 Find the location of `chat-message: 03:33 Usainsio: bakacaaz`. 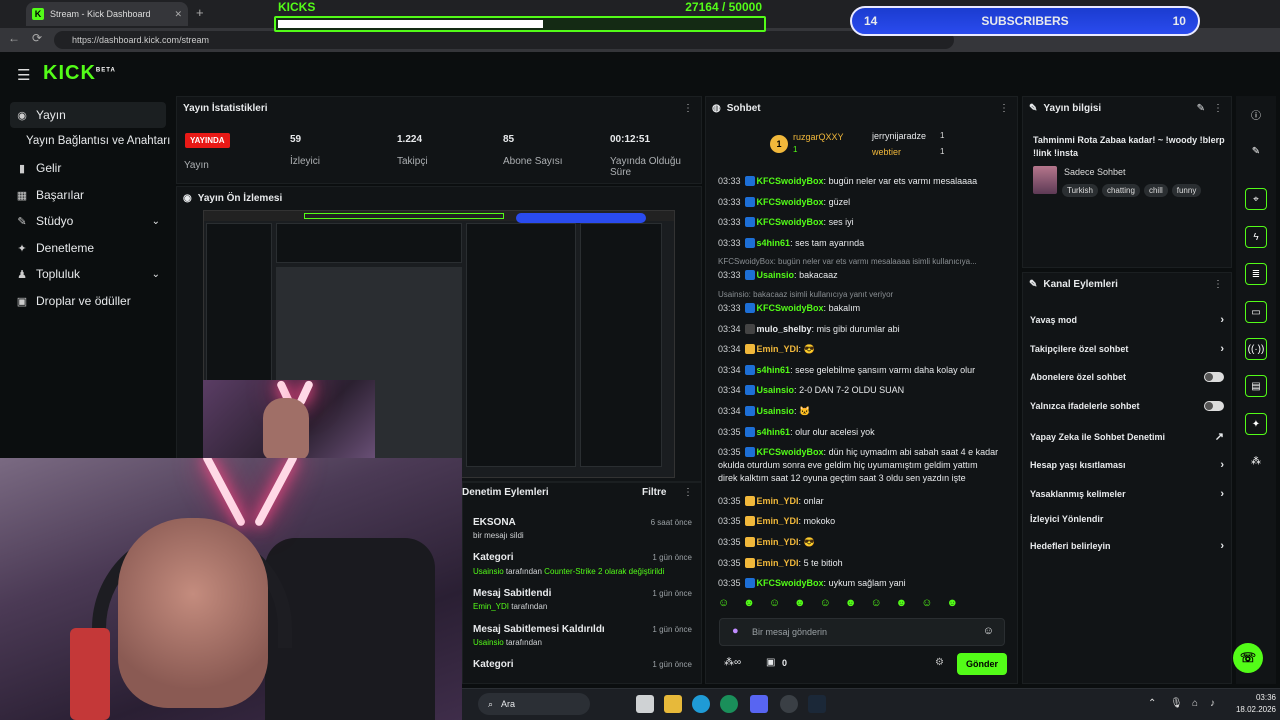

chat-message: 03:33 Usainsio: bakacaaz is located at coordinates (778, 275).